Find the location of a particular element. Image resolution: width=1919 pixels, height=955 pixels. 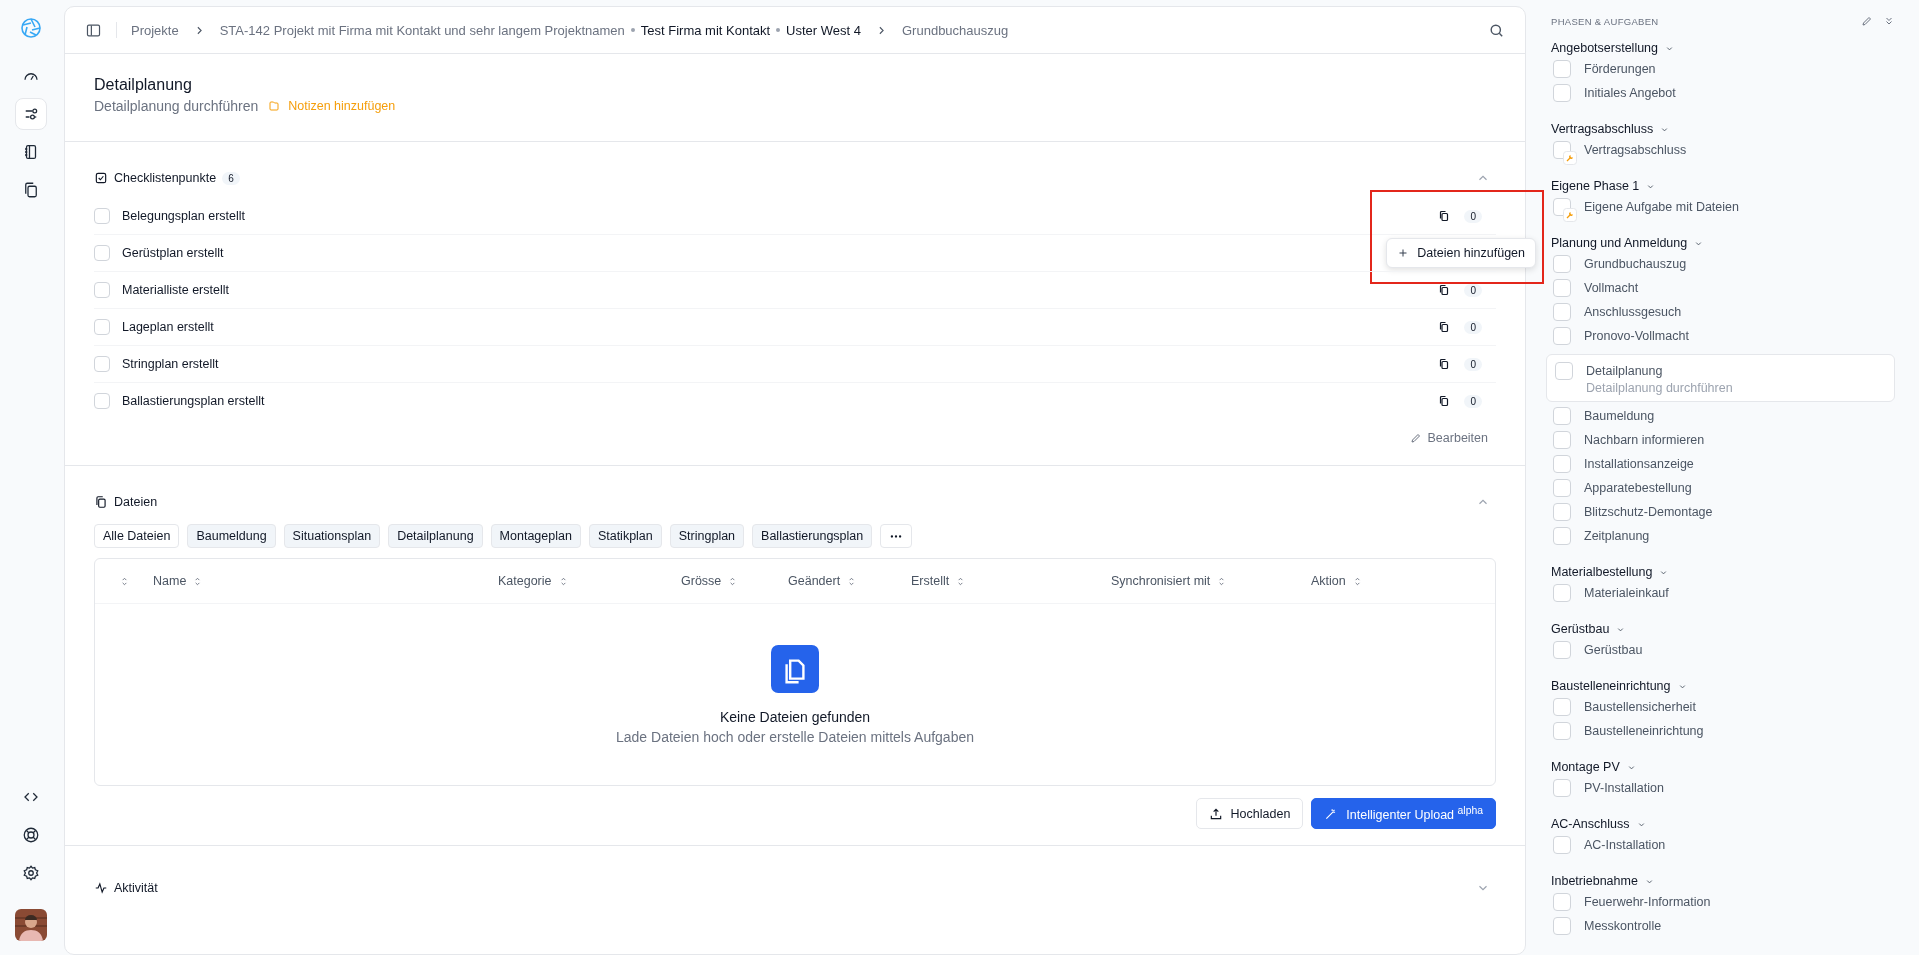

task-item: Gerüstbau is located at coordinates (1613, 650).